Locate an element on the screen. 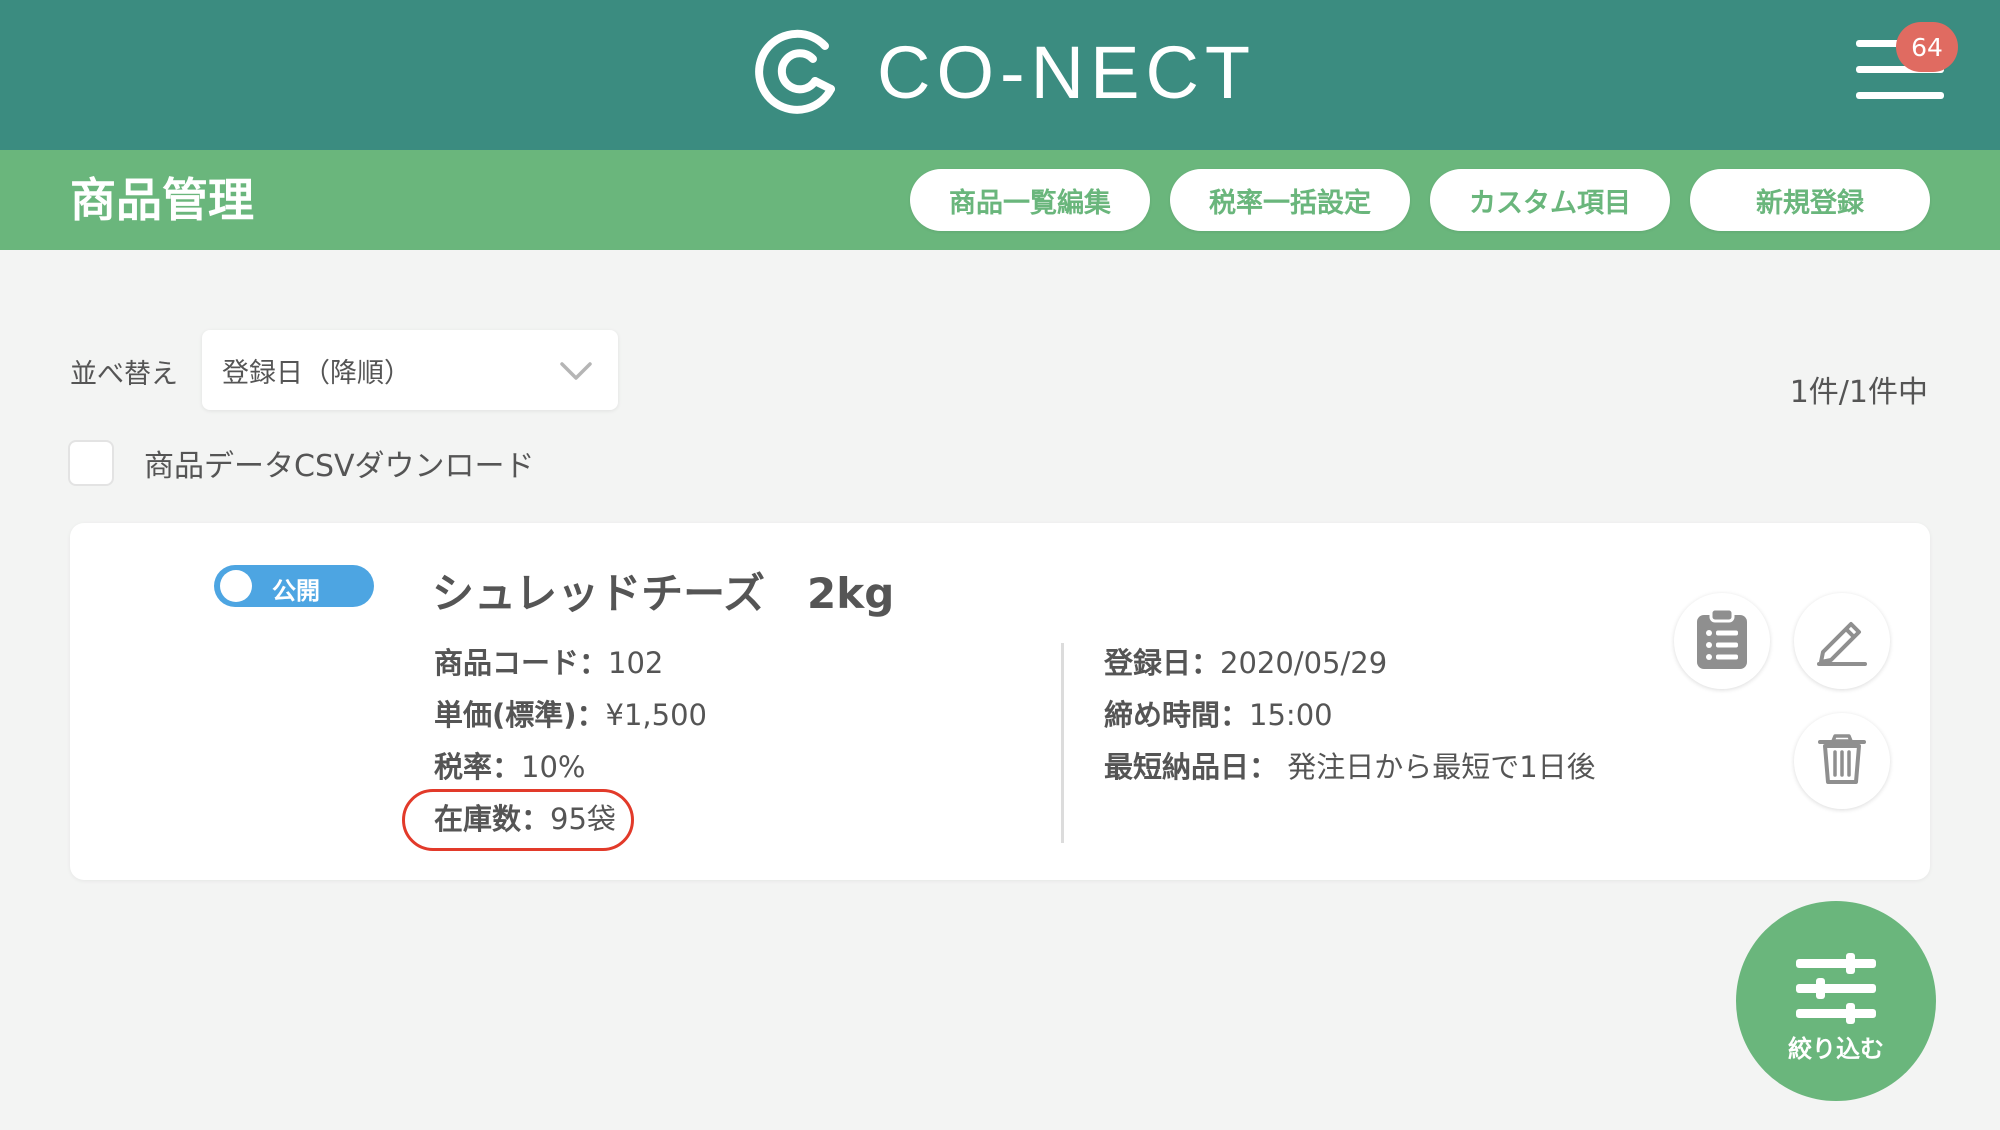 This screenshot has width=2000, height=1130. clipboard-list-icon is located at coordinates (1722, 641).